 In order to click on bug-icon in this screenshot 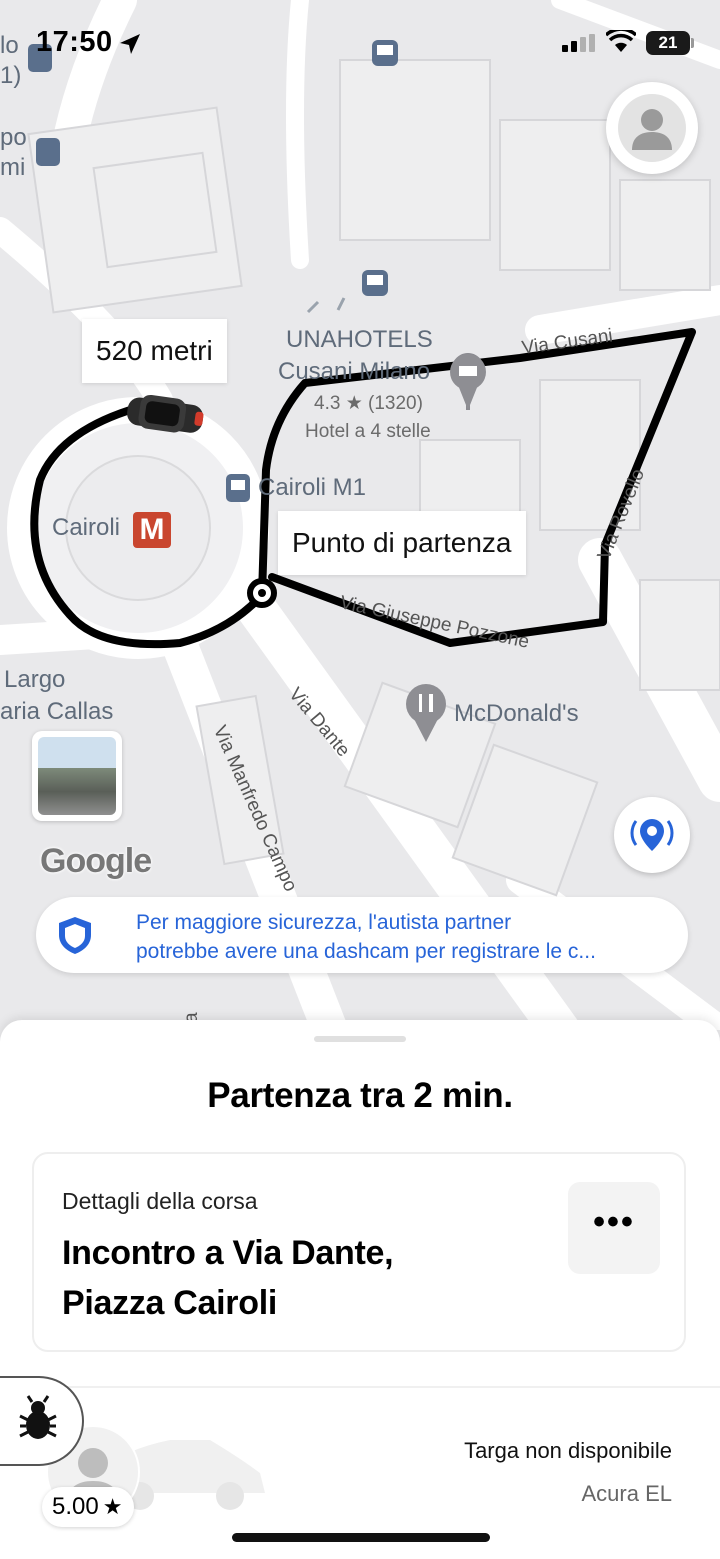, I will do `click(38, 1417)`.